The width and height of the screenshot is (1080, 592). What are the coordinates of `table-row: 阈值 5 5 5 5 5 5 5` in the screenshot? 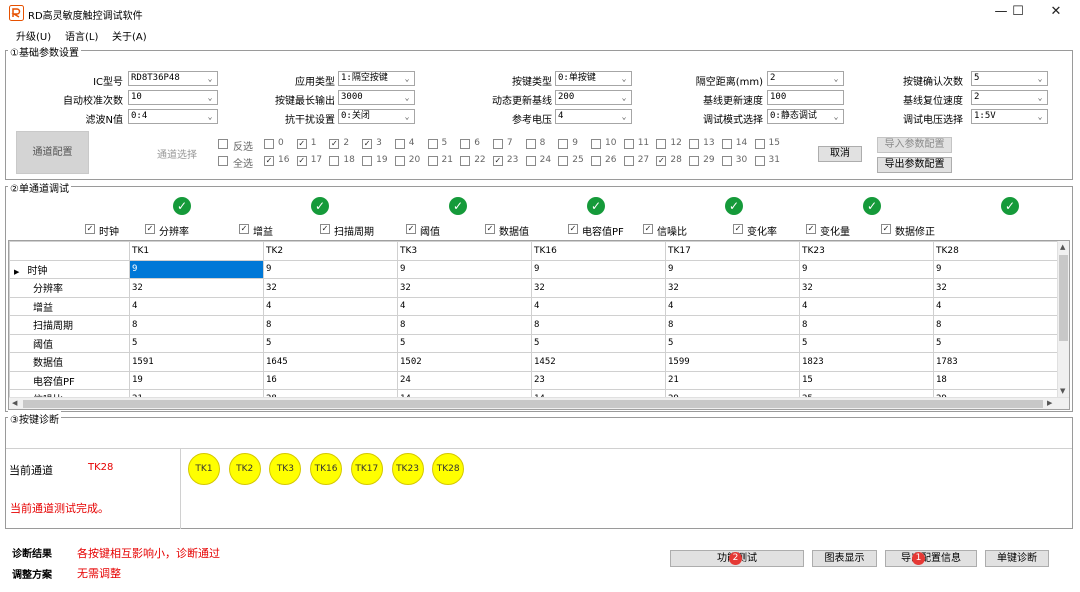 It's located at (538, 343).